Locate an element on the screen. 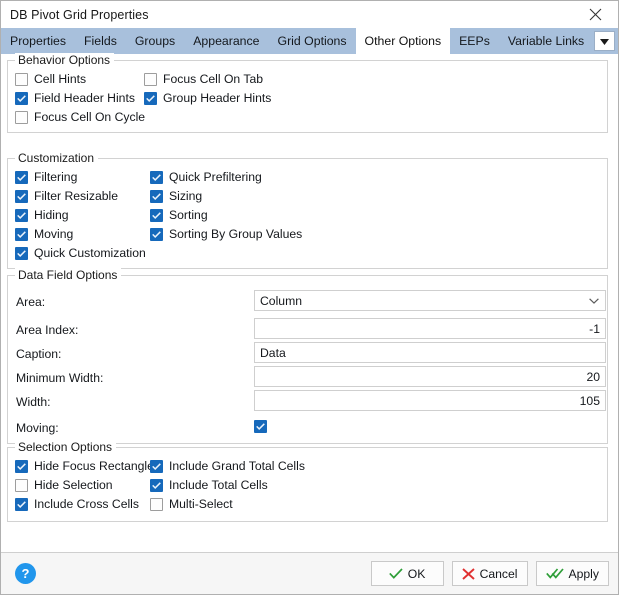 The image size is (619, 595). tab-other-options: Other Options is located at coordinates (403, 41).